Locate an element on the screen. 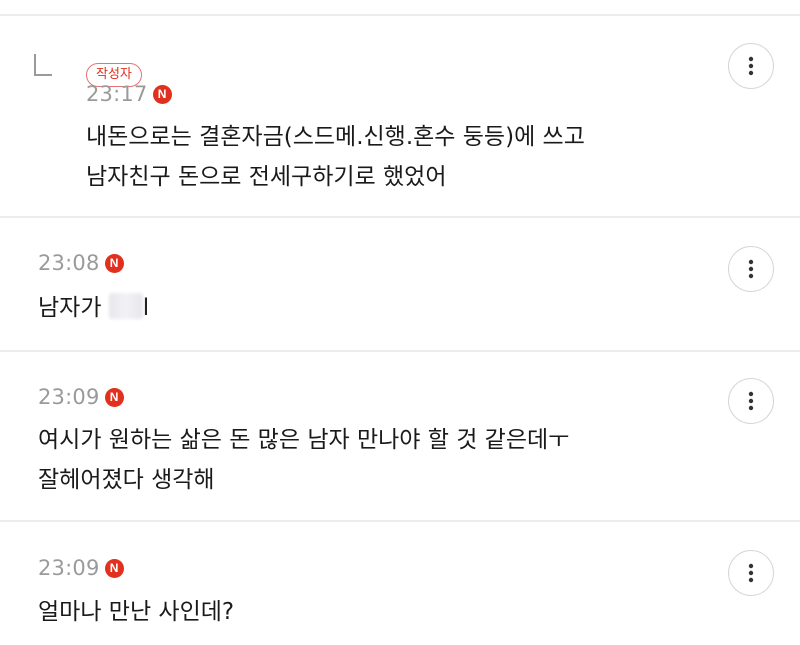 Image resolution: width=800 pixels, height=645 pixels. comment-text: 남자가 is located at coordinates (73, 308).